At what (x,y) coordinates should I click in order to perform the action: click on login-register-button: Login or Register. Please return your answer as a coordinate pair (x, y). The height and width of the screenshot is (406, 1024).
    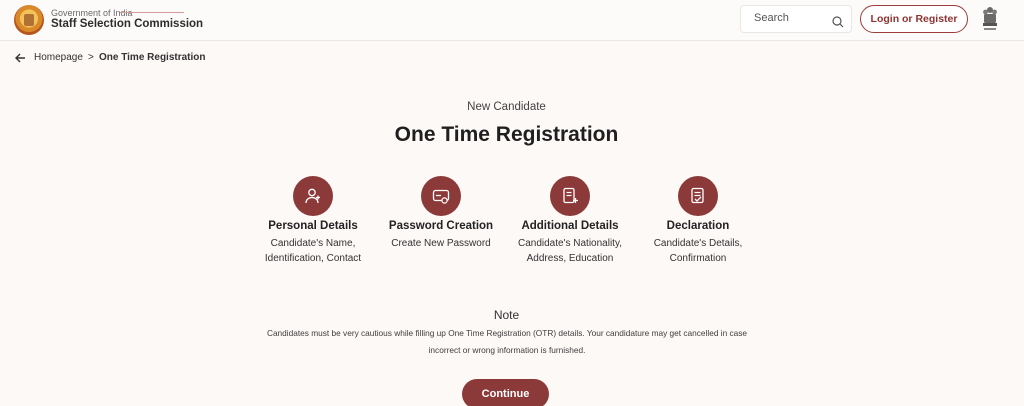
    Looking at the image, I should click on (914, 19).